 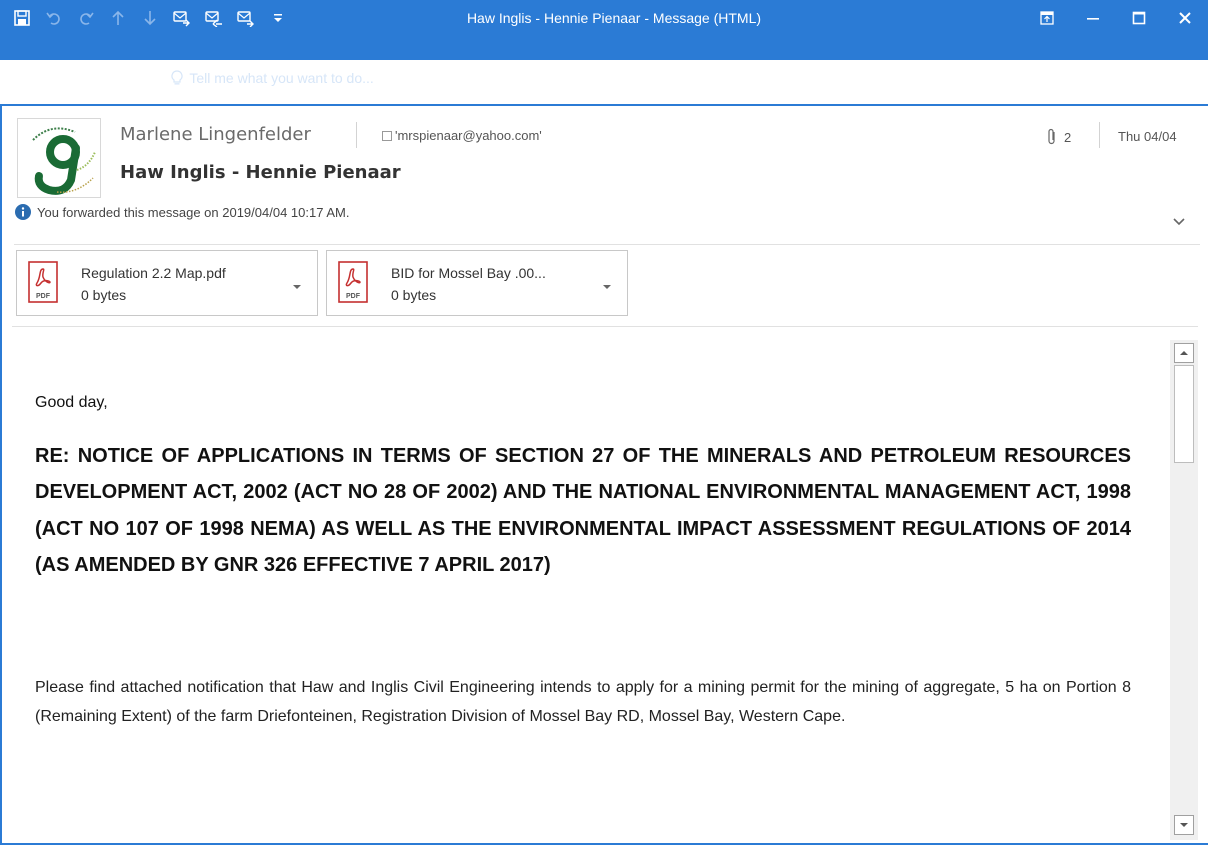 What do you see at coordinates (1184, 414) in the screenshot?
I see `scrollbar-thumb` at bounding box center [1184, 414].